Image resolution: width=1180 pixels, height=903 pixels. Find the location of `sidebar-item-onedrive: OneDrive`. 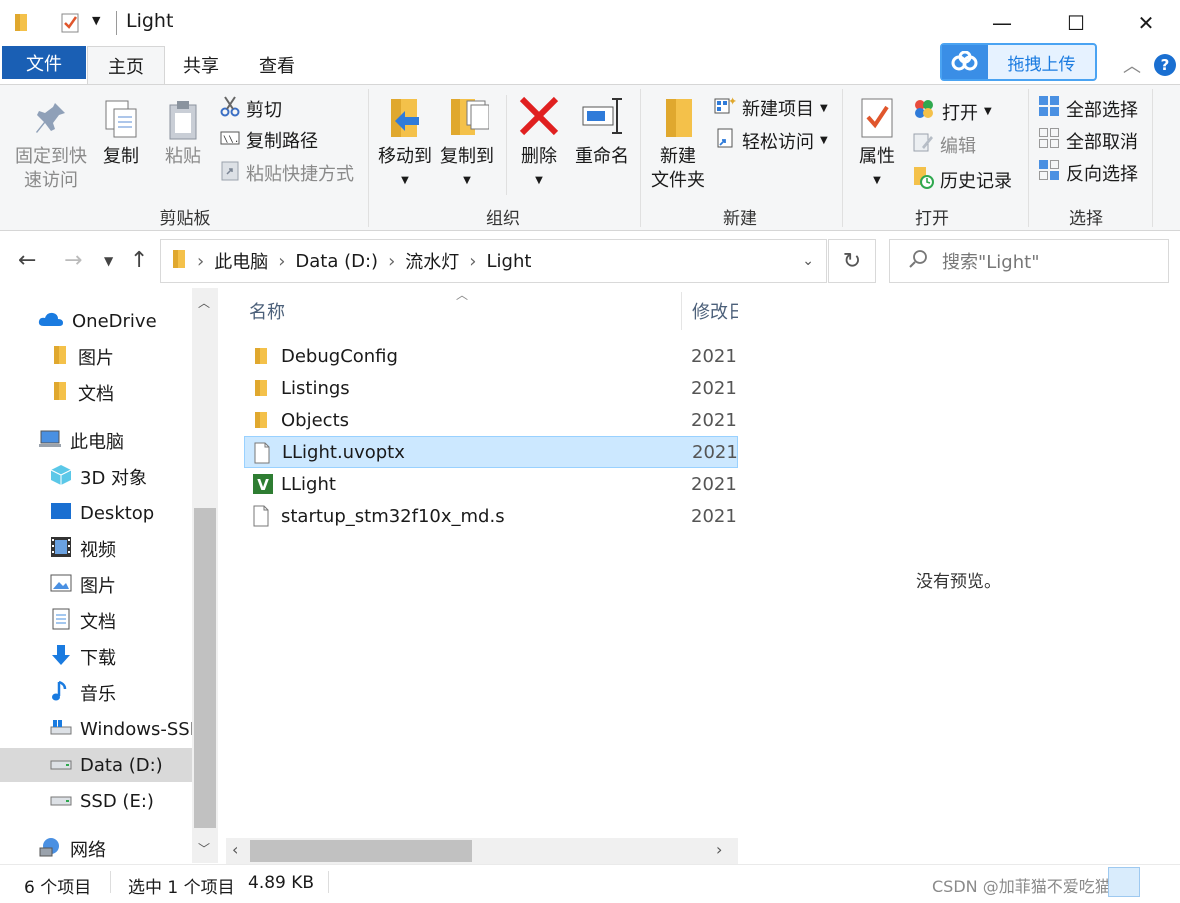

sidebar-item-onedrive: OneDrive is located at coordinates (96, 321).